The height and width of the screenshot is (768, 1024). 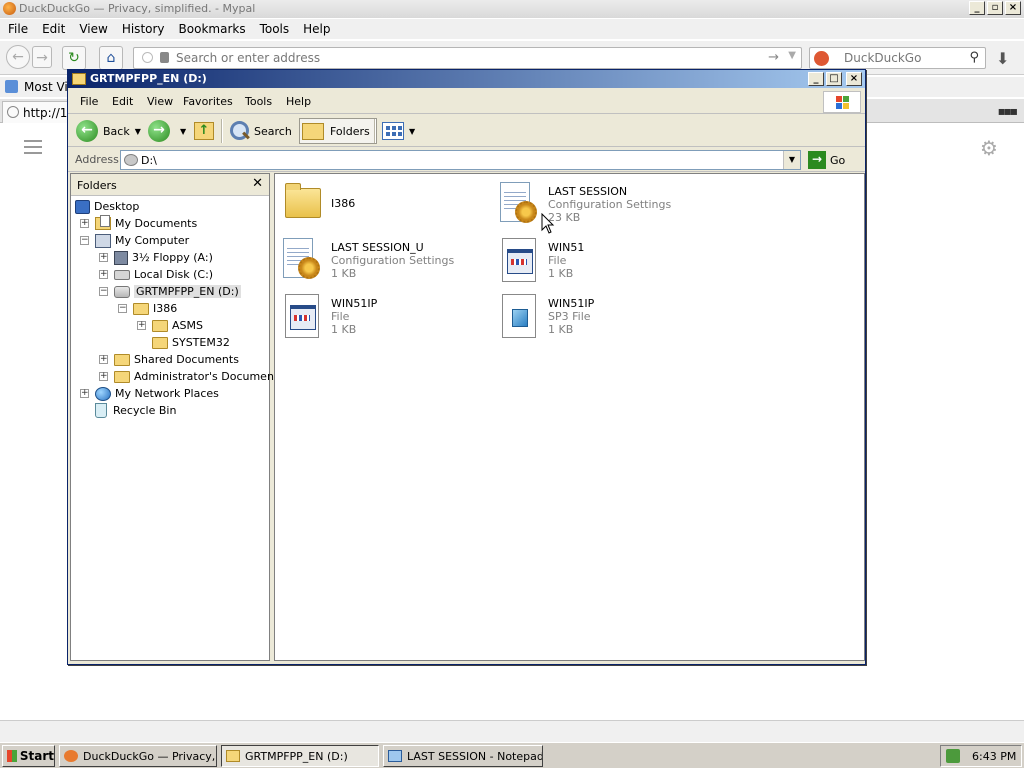 What do you see at coordinates (93, 29) in the screenshot?
I see `browser-menu-view: View` at bounding box center [93, 29].